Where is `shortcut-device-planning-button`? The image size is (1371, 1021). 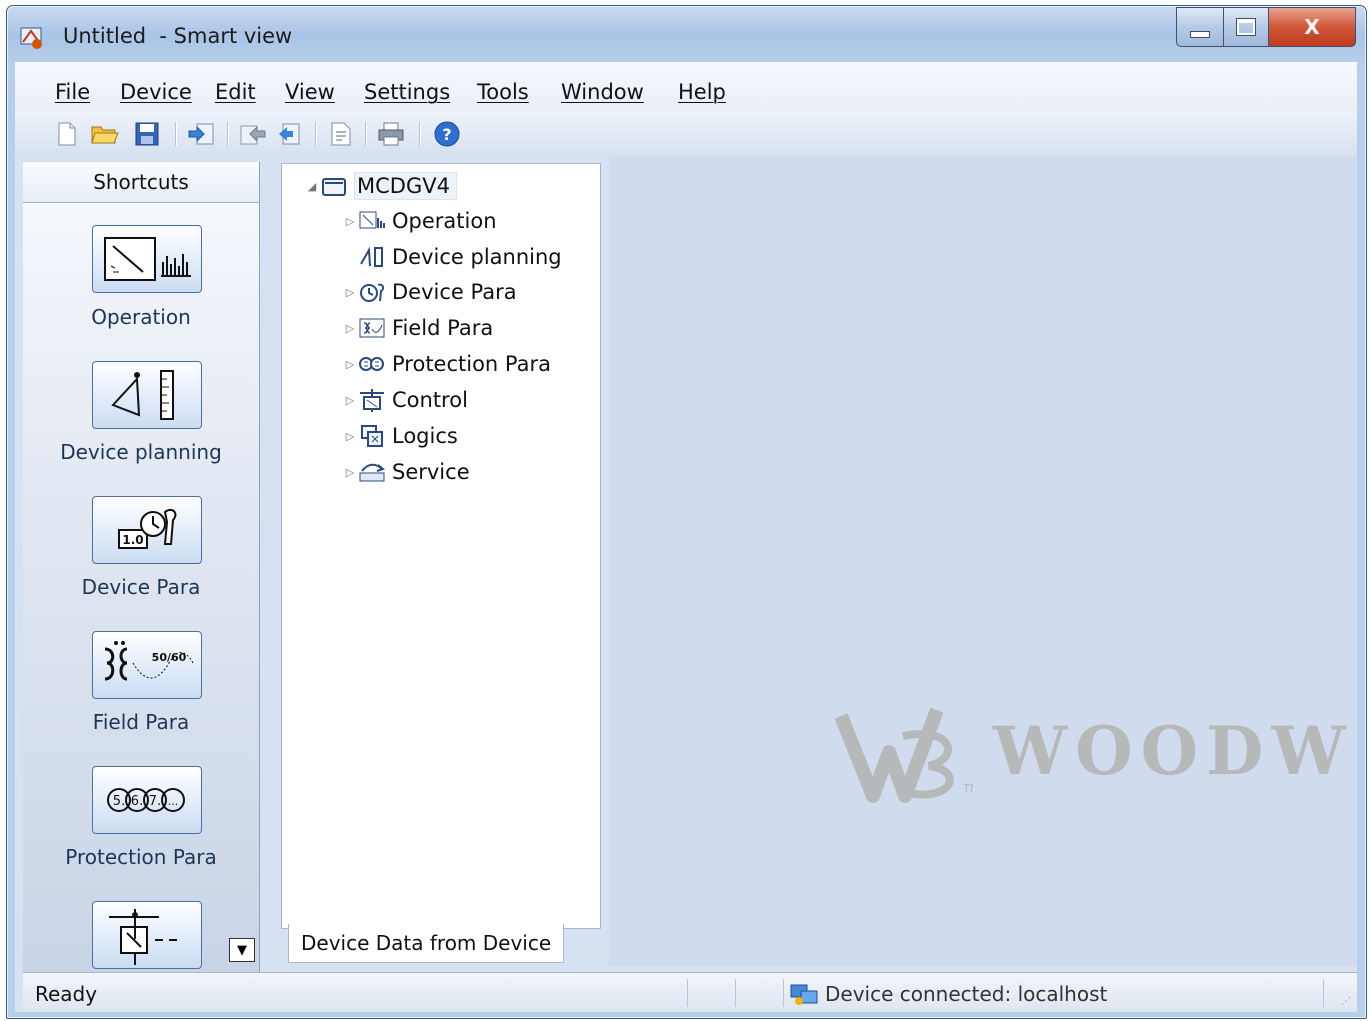
shortcut-device-planning-button is located at coordinates (147, 395).